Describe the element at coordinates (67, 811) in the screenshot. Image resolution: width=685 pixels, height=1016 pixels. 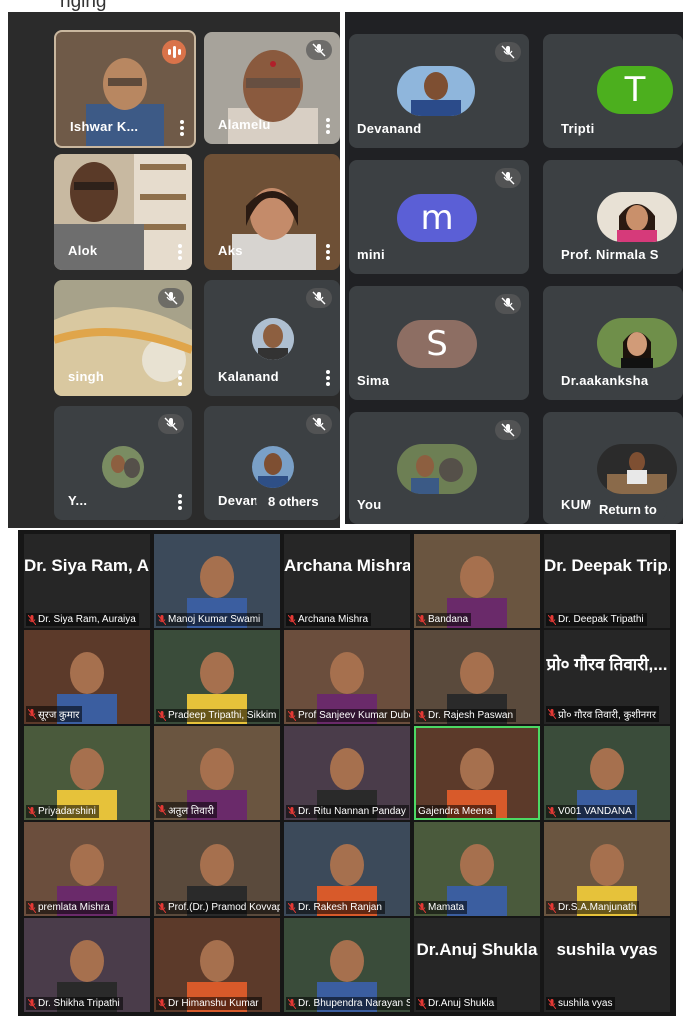
I see `zoom-participant-name: Priyadarshini` at that location.